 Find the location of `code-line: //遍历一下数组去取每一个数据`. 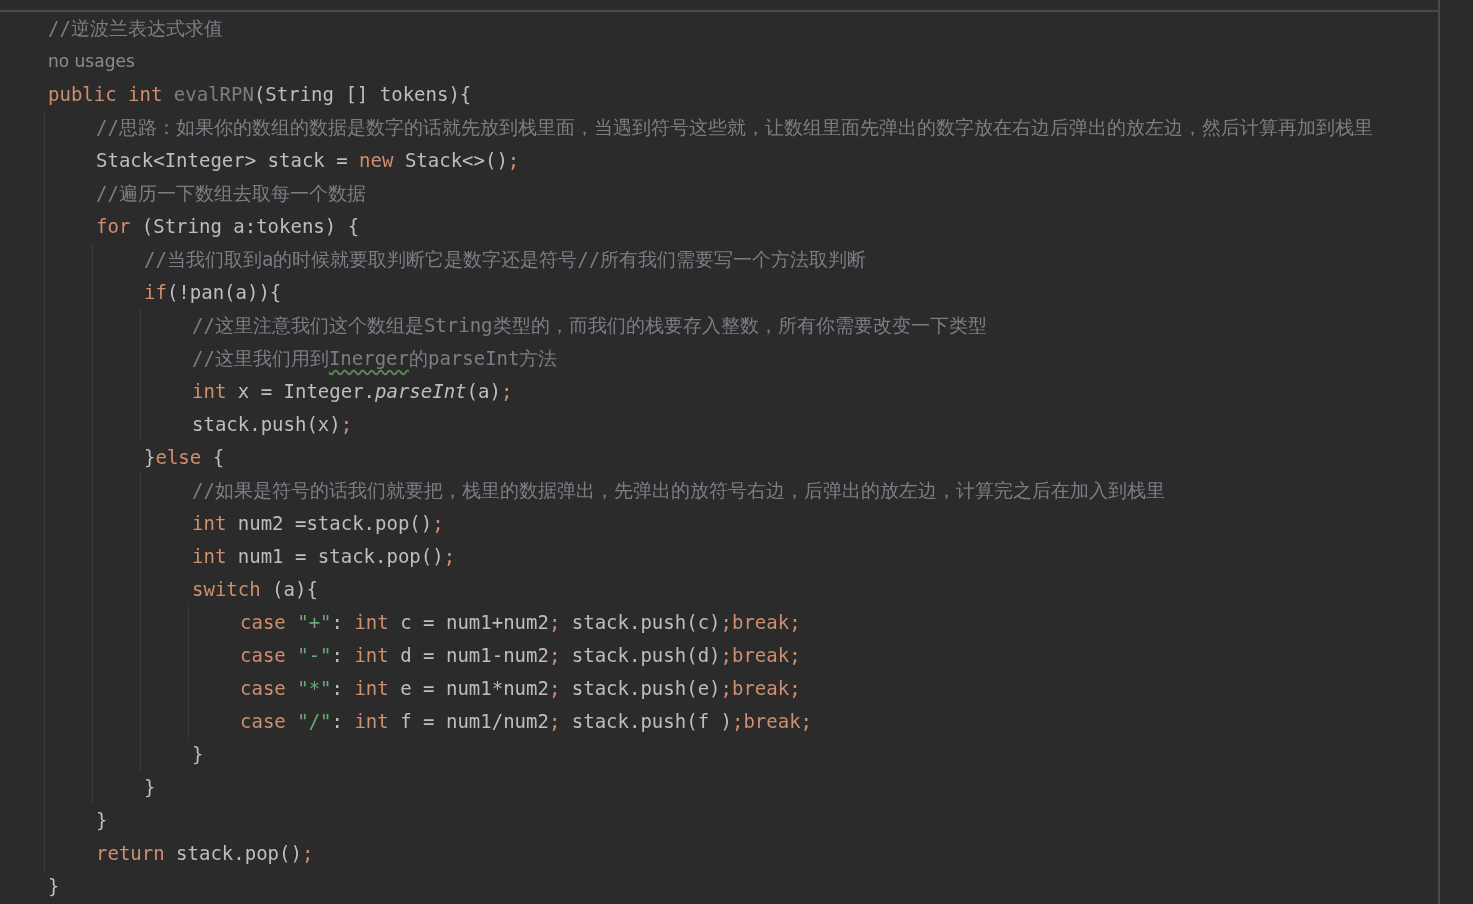

code-line: //遍历一下数组去取每一个数据 is located at coordinates (231, 193).